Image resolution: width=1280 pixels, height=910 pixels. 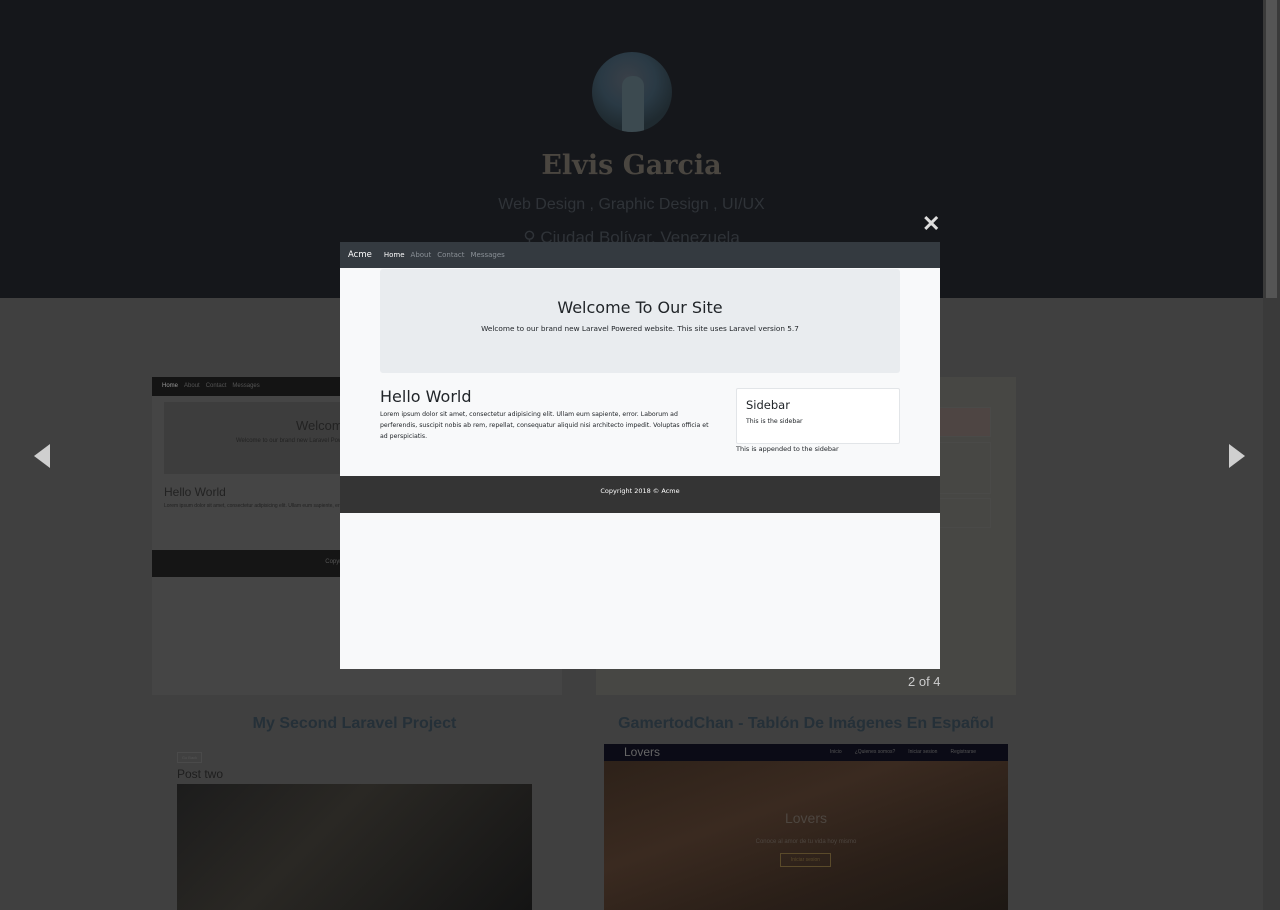 What do you see at coordinates (394, 255) in the screenshot?
I see `nav-home: Home` at bounding box center [394, 255].